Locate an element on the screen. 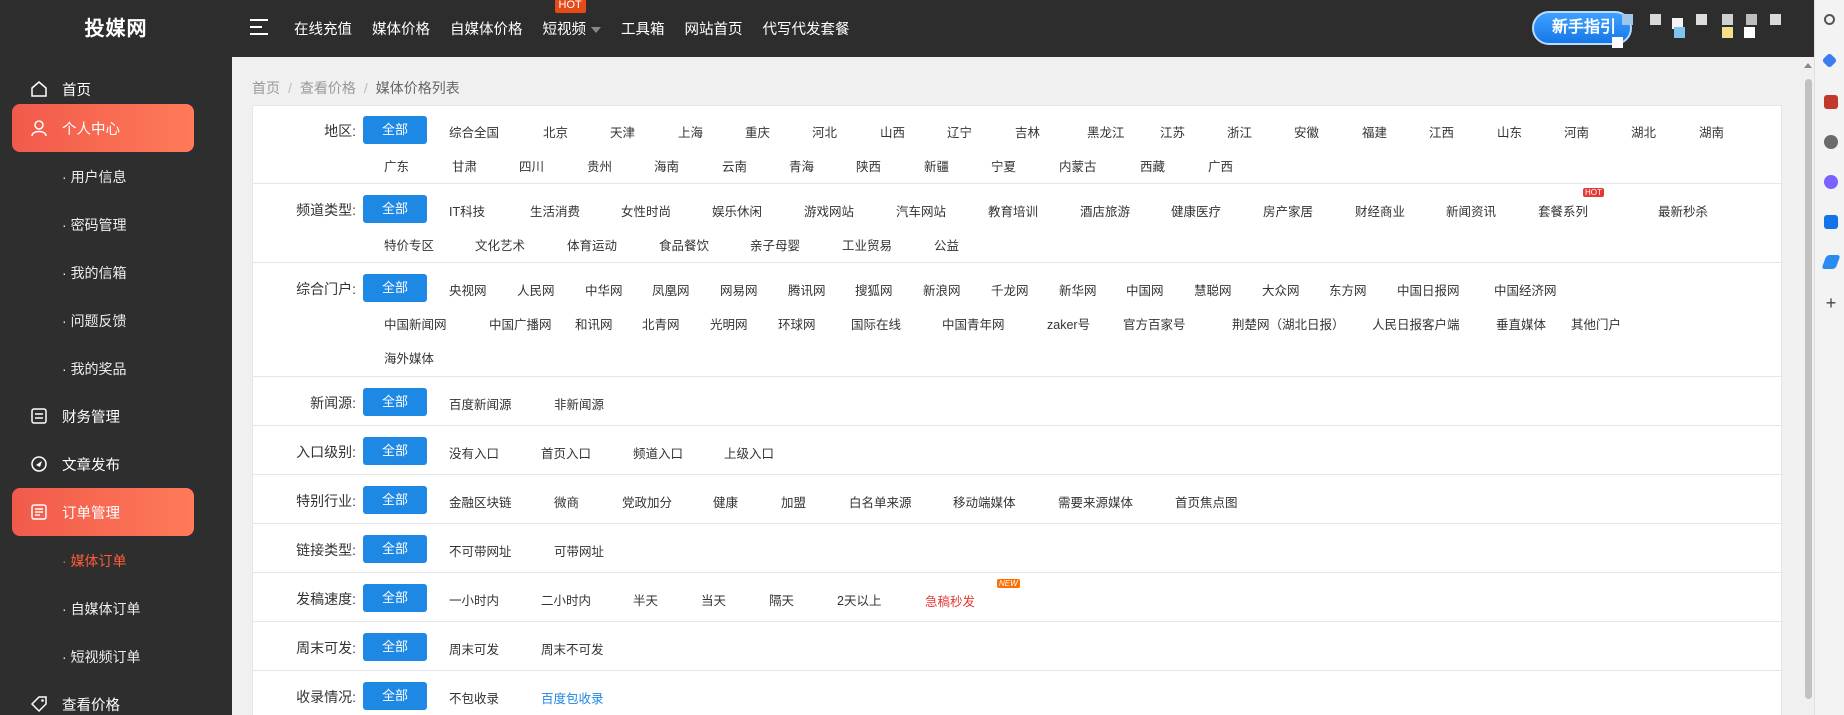 The width and height of the screenshot is (1844, 715). filter-option: 可带网址 is located at coordinates (579, 550).